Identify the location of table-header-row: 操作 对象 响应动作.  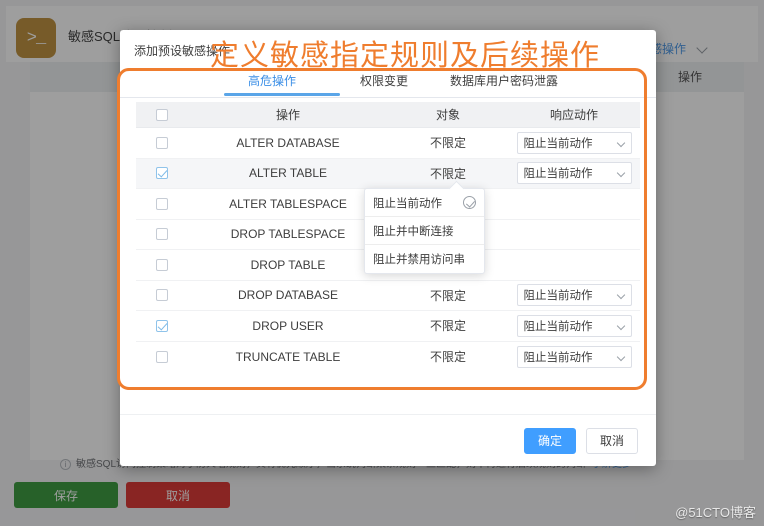
(388, 115).